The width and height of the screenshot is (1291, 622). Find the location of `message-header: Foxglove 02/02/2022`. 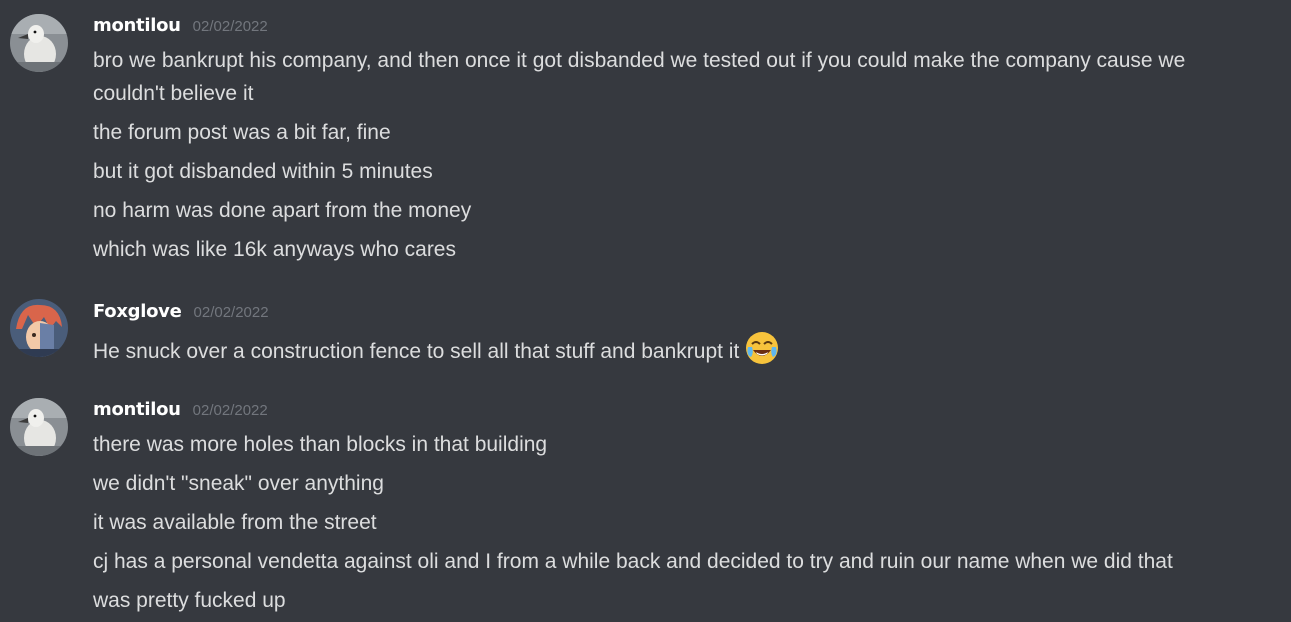

message-header: Foxglove 02/02/2022 is located at coordinates (181, 313).